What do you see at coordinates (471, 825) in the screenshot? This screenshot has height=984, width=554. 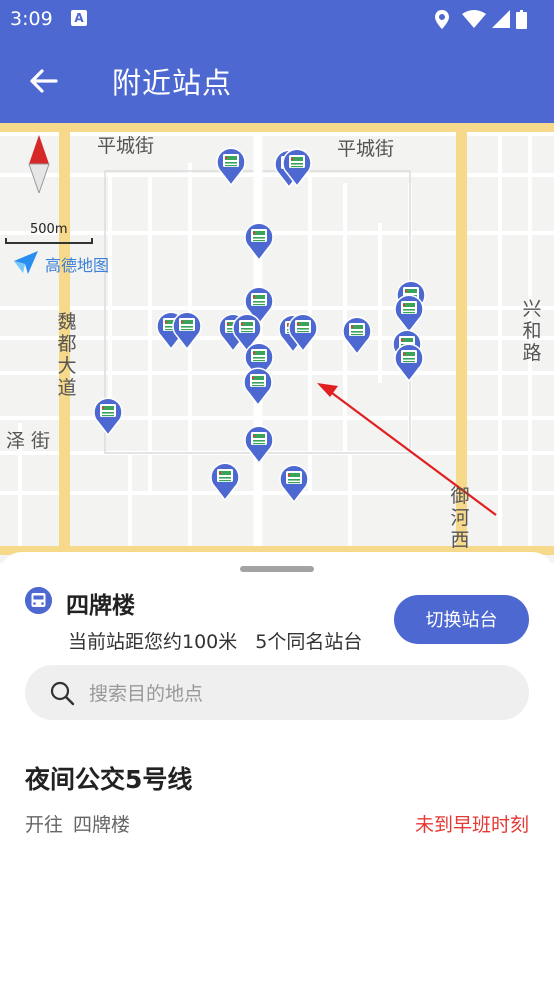 I see `route-status: 未到早班时刻` at bounding box center [471, 825].